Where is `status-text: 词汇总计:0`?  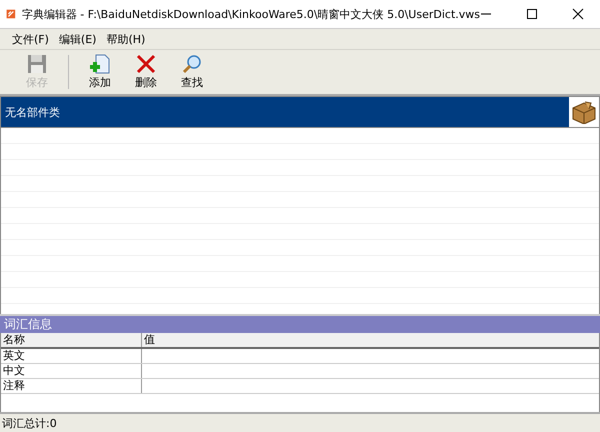
status-text: 词汇总计:0 is located at coordinates (29, 423).